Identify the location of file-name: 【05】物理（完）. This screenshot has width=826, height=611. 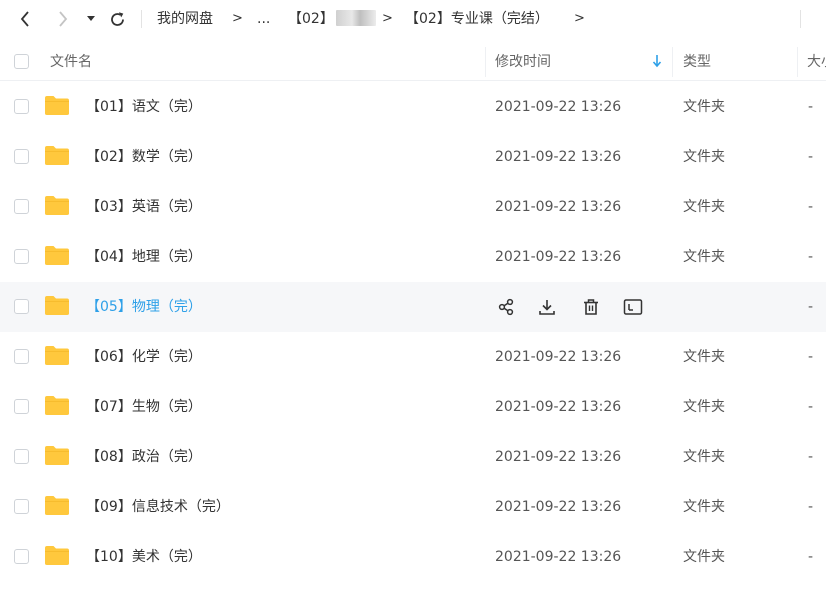
(144, 307).